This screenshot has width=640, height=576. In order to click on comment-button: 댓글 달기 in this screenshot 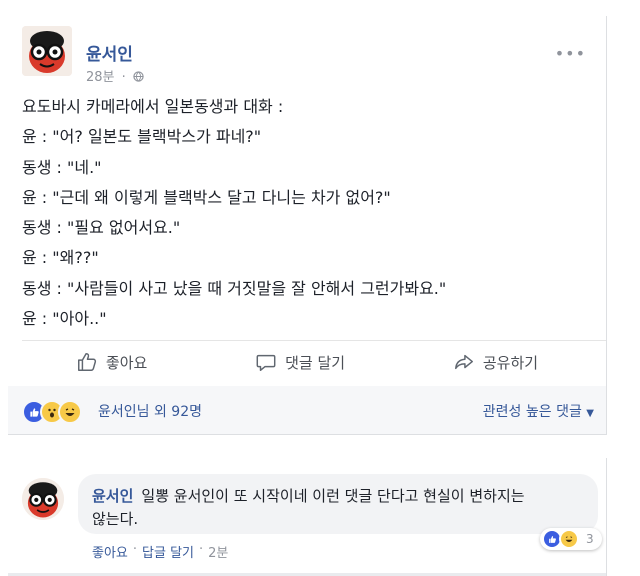, I will do `click(300, 362)`.